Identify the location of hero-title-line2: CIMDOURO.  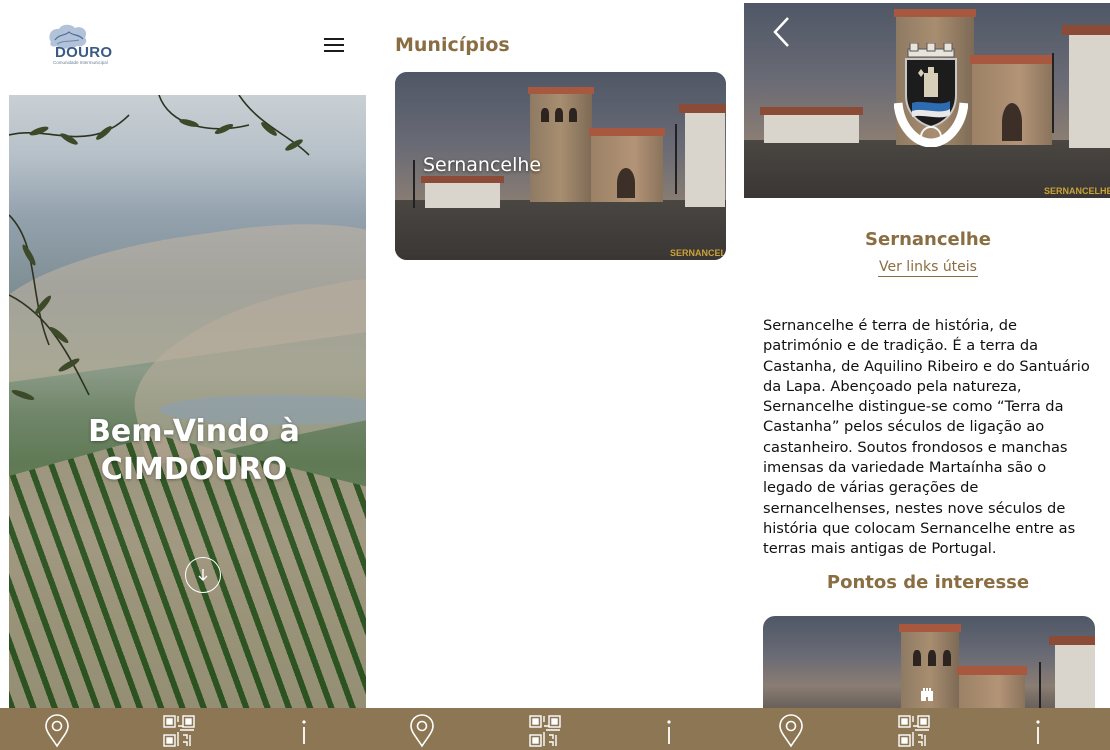
(194, 469).